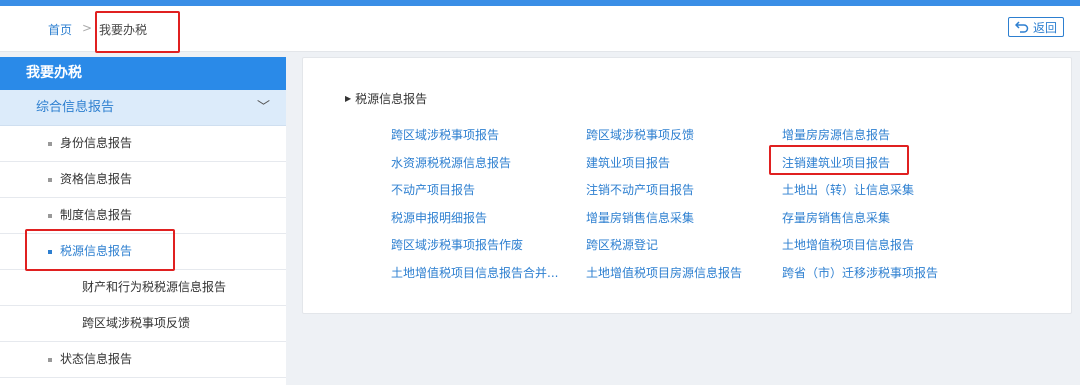 Image resolution: width=1080 pixels, height=385 pixels. Describe the element at coordinates (96, 251) in the screenshot. I see `sidebar-item-label: 税源信息报告` at that location.